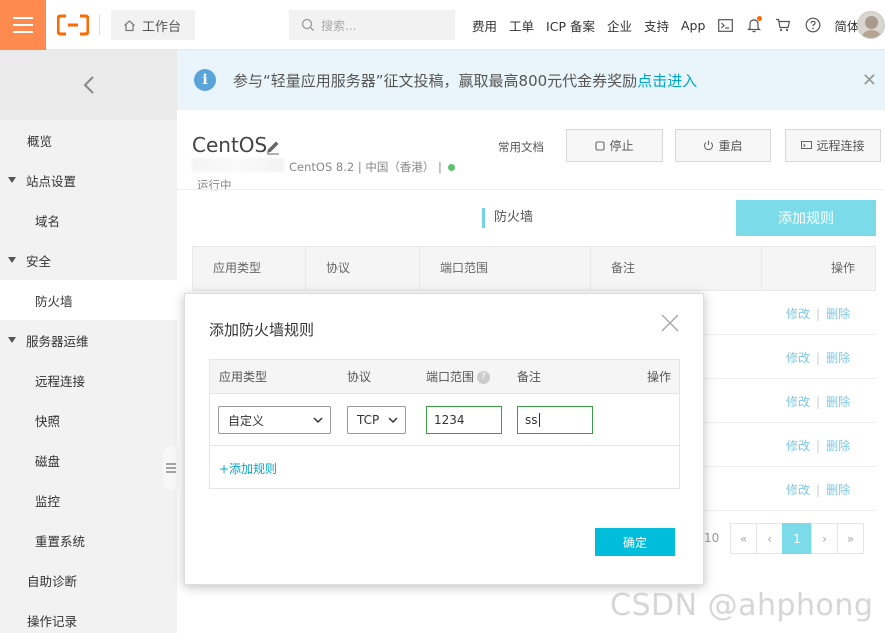 The width and height of the screenshot is (885, 633). Describe the element at coordinates (521, 25) in the screenshot. I see `nav-tickets: 工单` at that location.